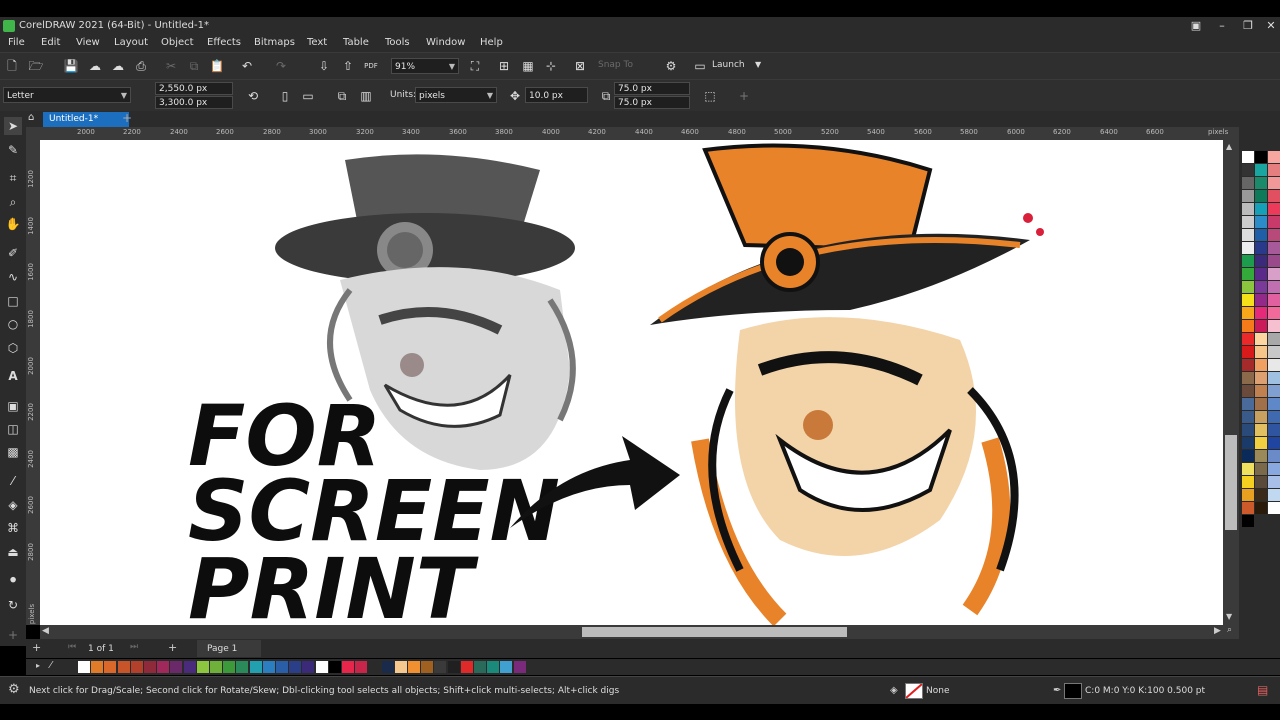 This screenshot has width=1280, height=720. Describe the element at coordinates (45, 631) in the screenshot. I see `scroll-left-icon: ◀` at that location.